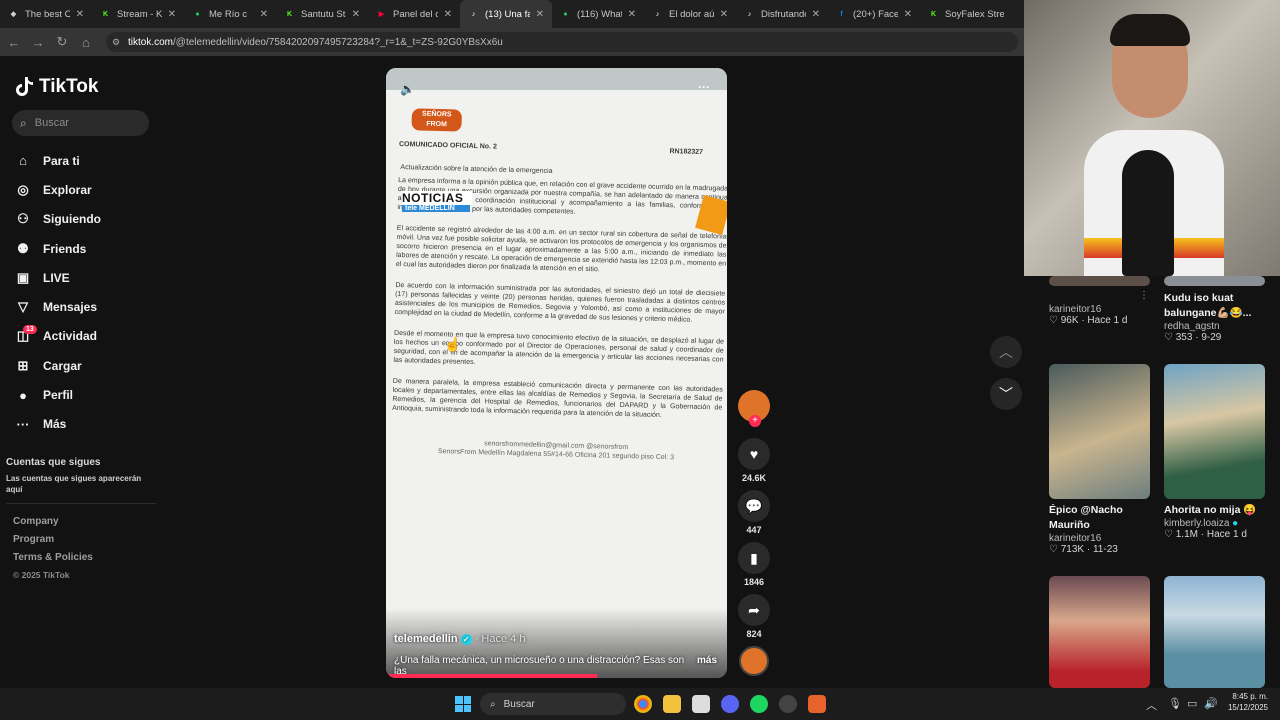 The height and width of the screenshot is (720, 1280). I want to click on video-progress-bar, so click(556, 676).